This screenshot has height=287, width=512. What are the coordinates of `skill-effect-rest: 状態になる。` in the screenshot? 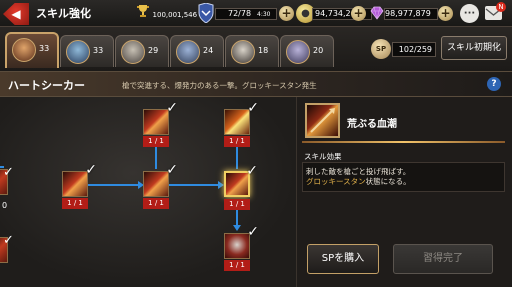 It's located at (388, 181).